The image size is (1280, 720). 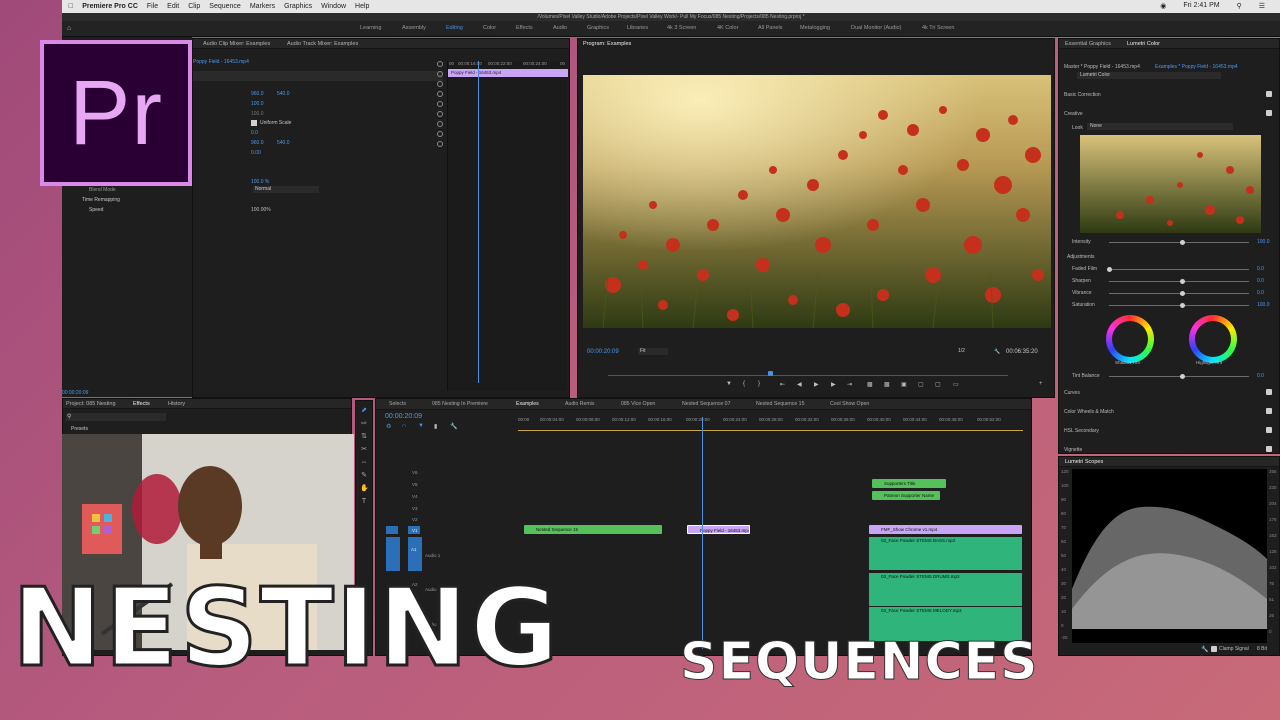 I want to click on intensity-value: 100.0, so click(x=1263, y=242).